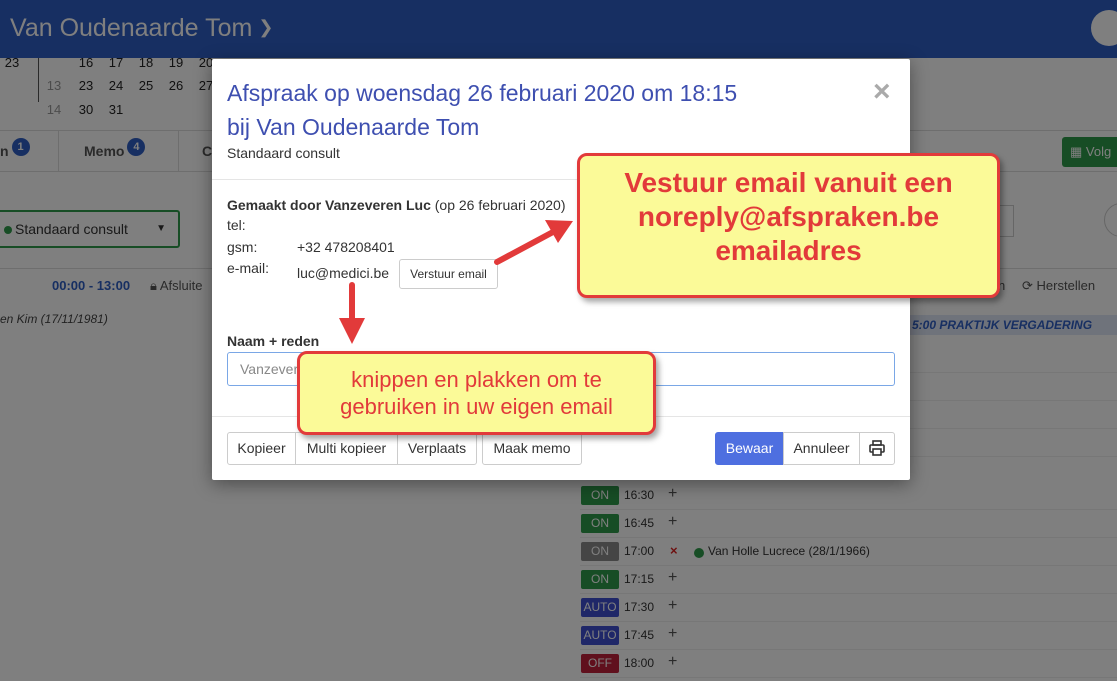 The height and width of the screenshot is (681, 1117). Describe the element at coordinates (788, 216) in the screenshot. I see `callout-line: noreply@afspraken.be` at that location.